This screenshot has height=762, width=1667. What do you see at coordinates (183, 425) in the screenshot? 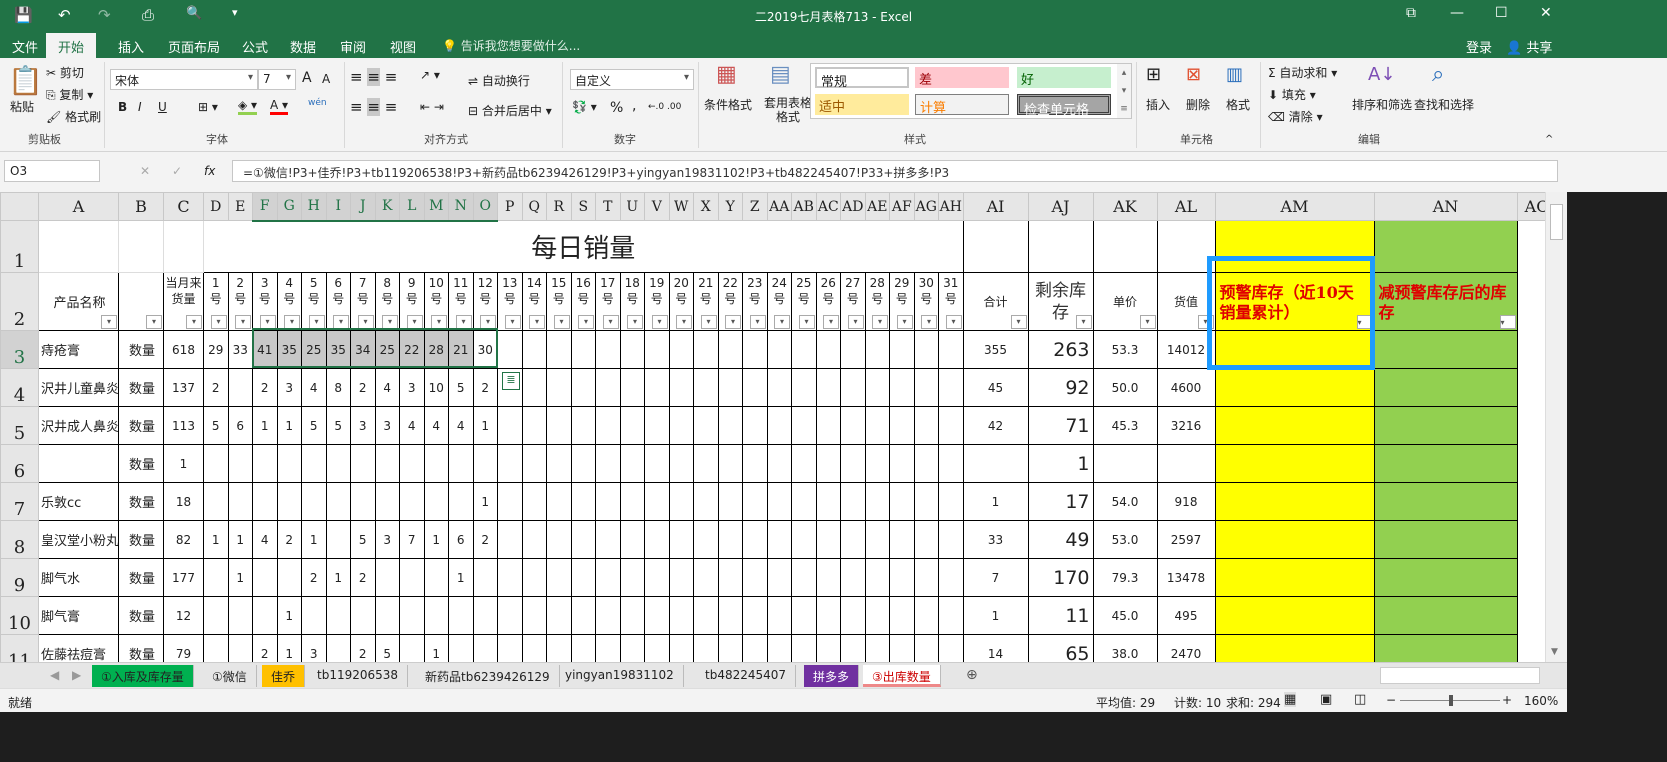
I see `arrival-cell: 113` at bounding box center [183, 425].